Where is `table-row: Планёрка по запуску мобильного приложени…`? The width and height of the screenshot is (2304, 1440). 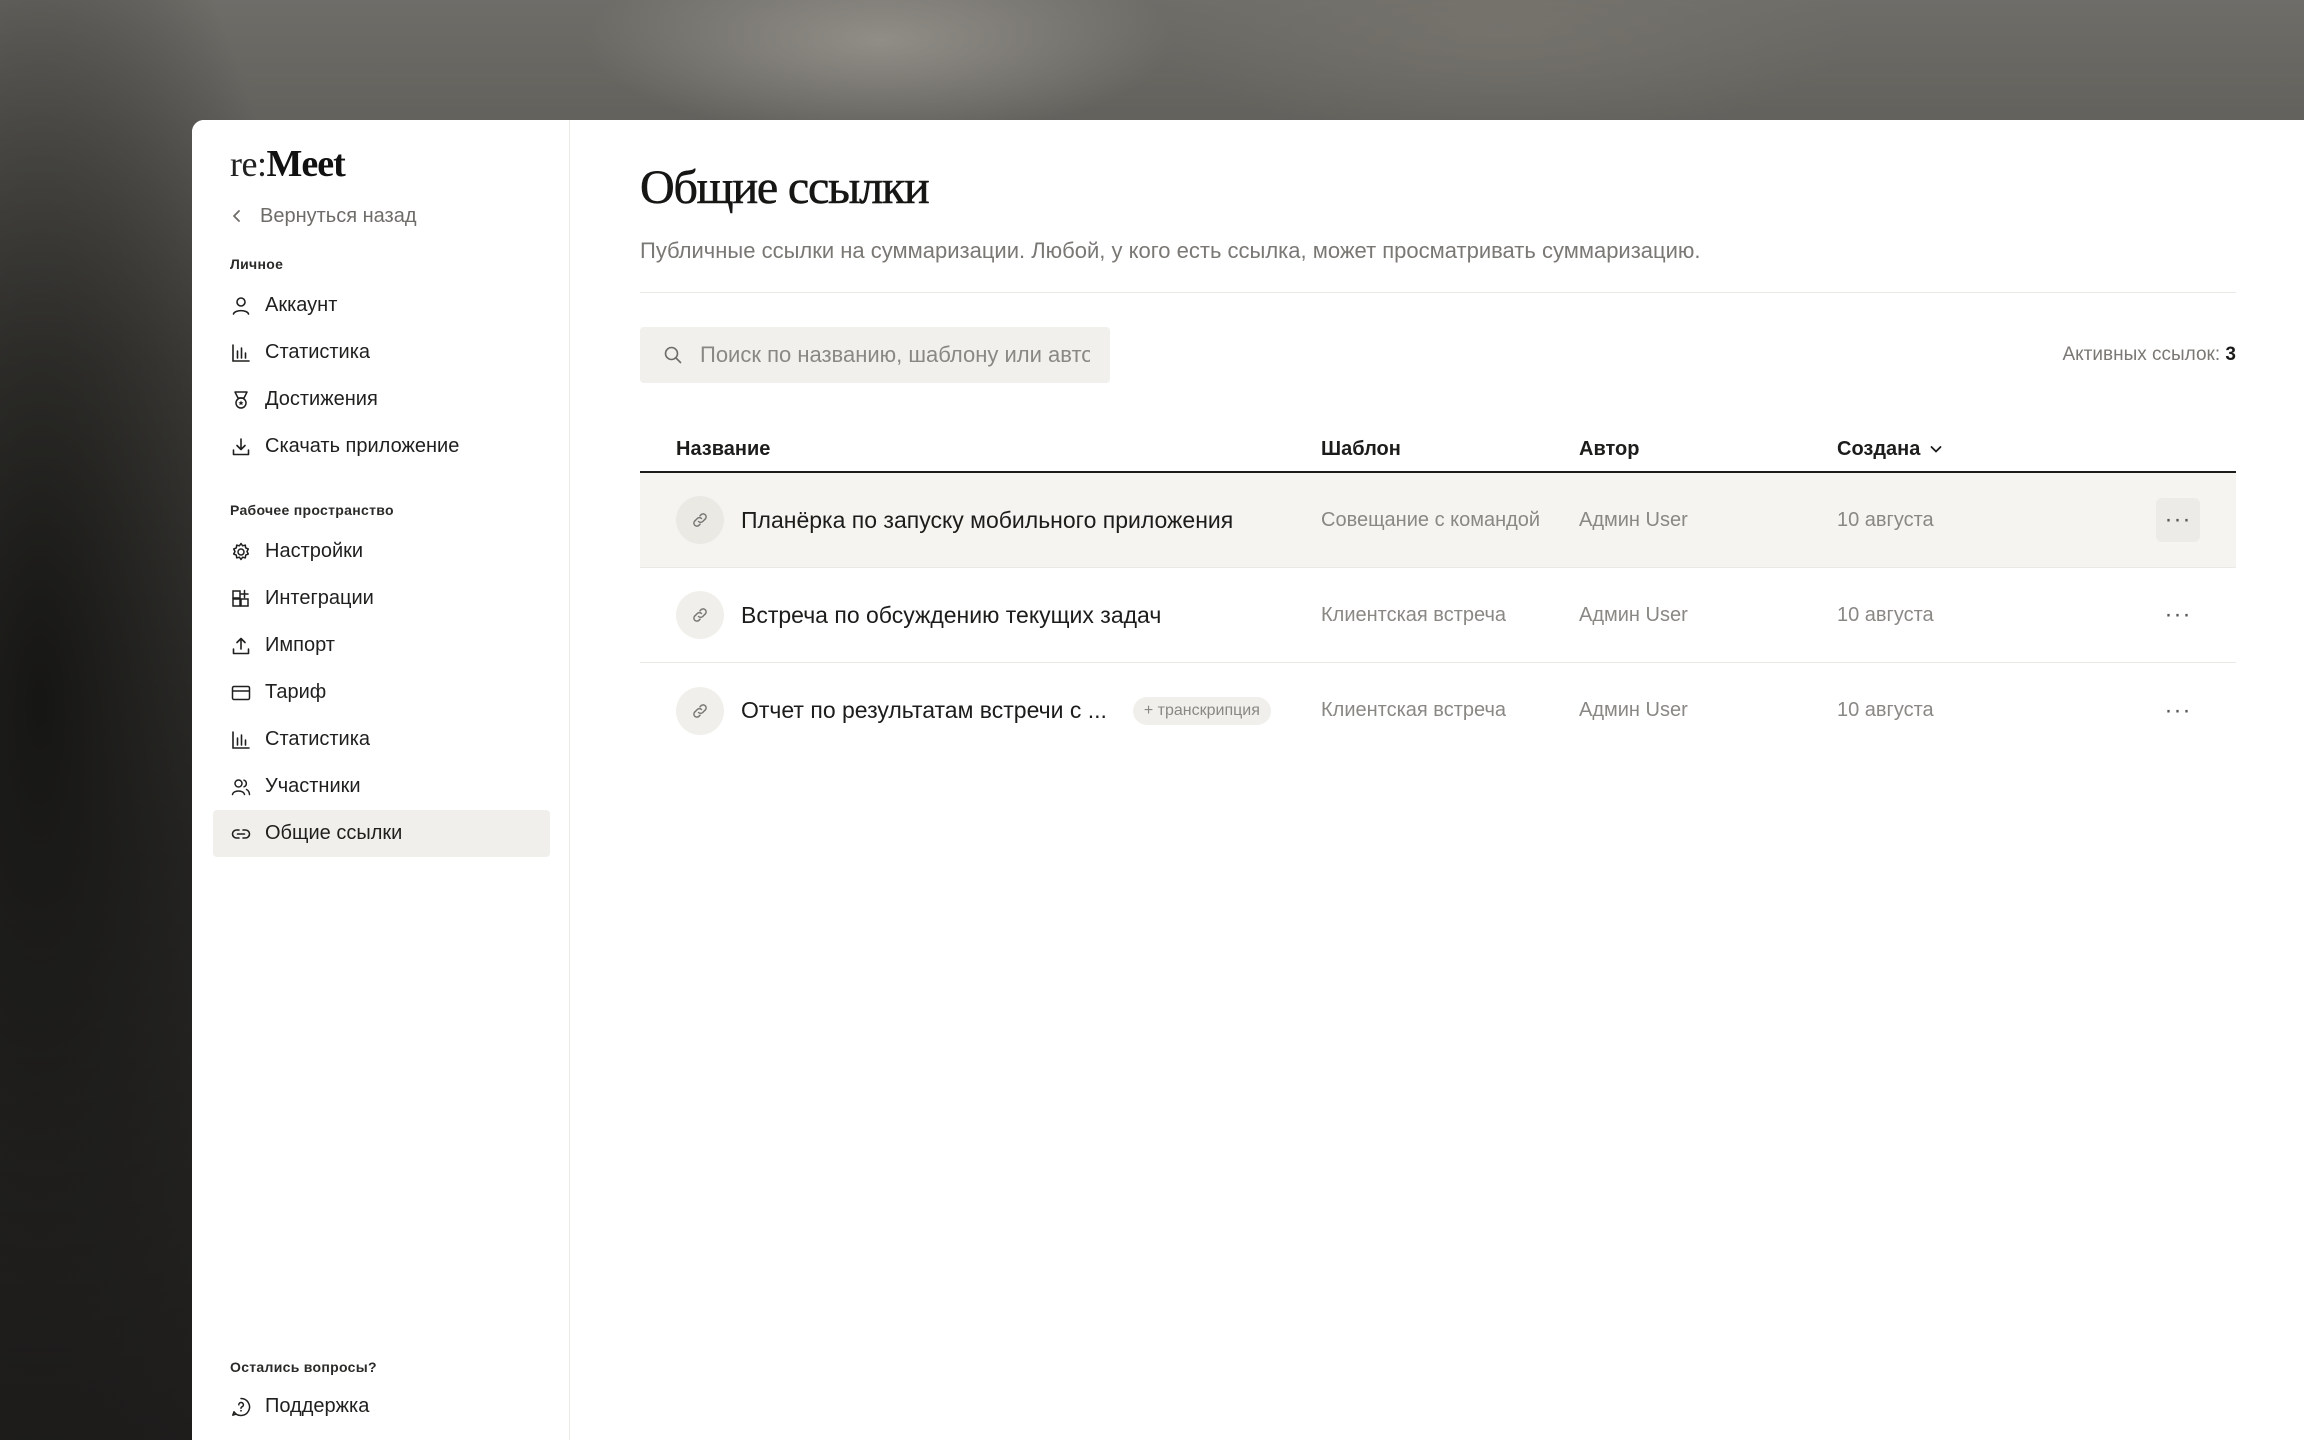 table-row: Планёрка по запуску мобильного приложени… is located at coordinates (1438, 520).